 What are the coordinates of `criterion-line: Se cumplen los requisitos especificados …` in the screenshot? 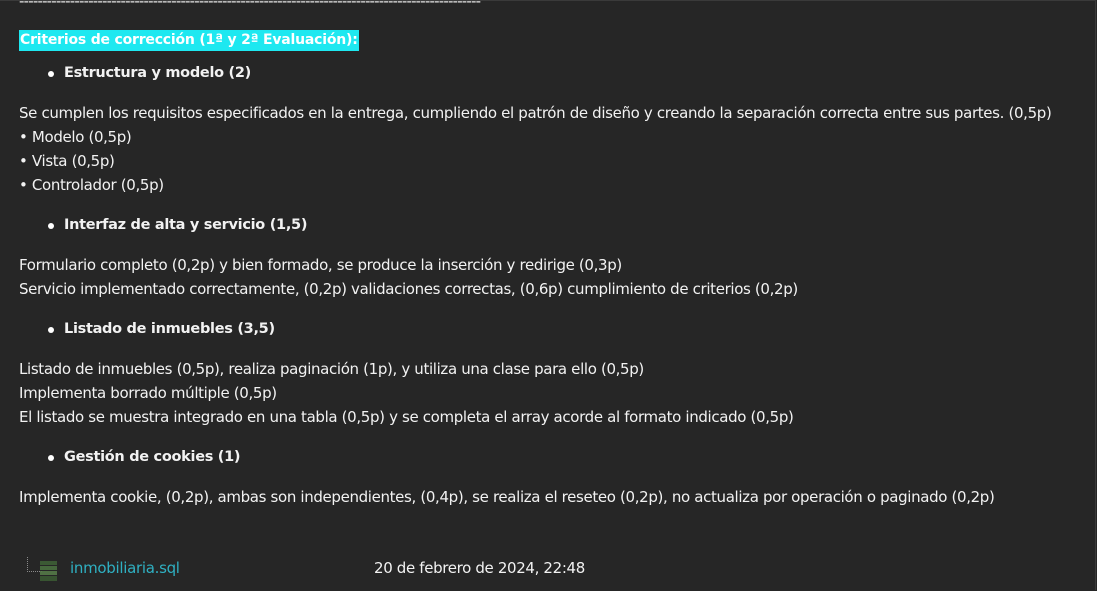 It's located at (535, 113).